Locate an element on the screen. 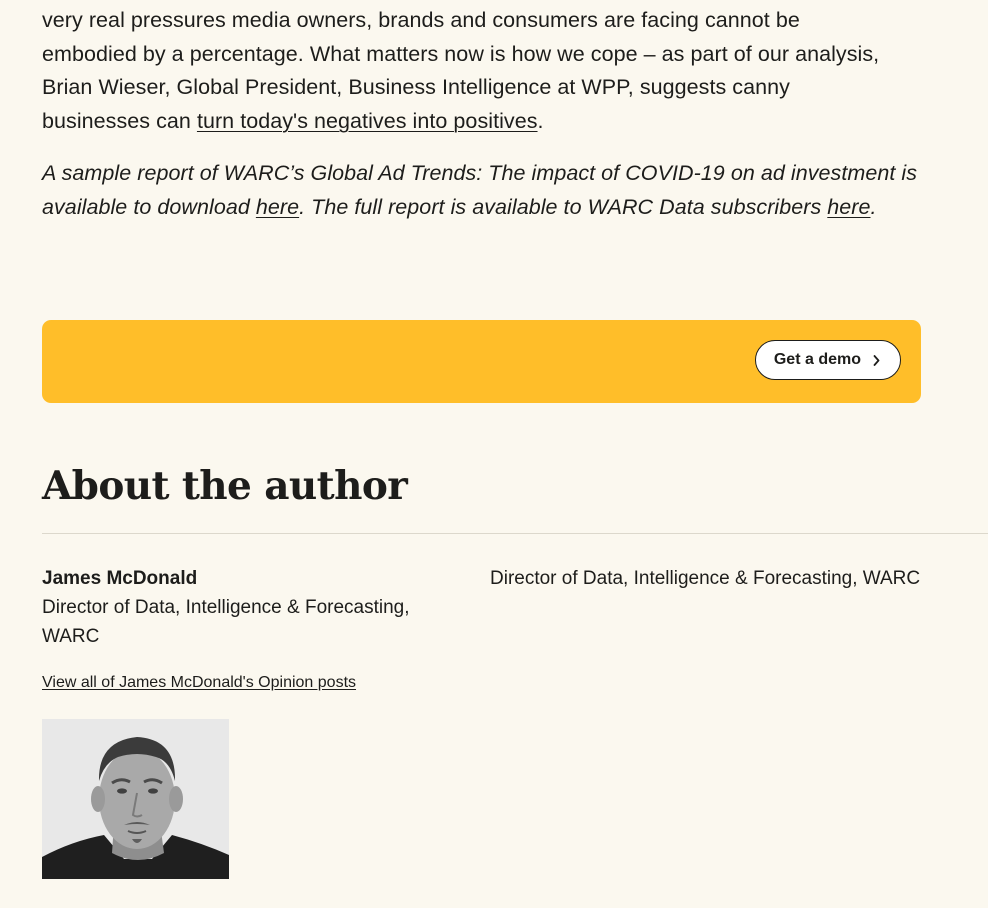 Image resolution: width=988 pixels, height=908 pixels. negatives-into-positives-link: turn today's negatives into positives is located at coordinates (367, 121).